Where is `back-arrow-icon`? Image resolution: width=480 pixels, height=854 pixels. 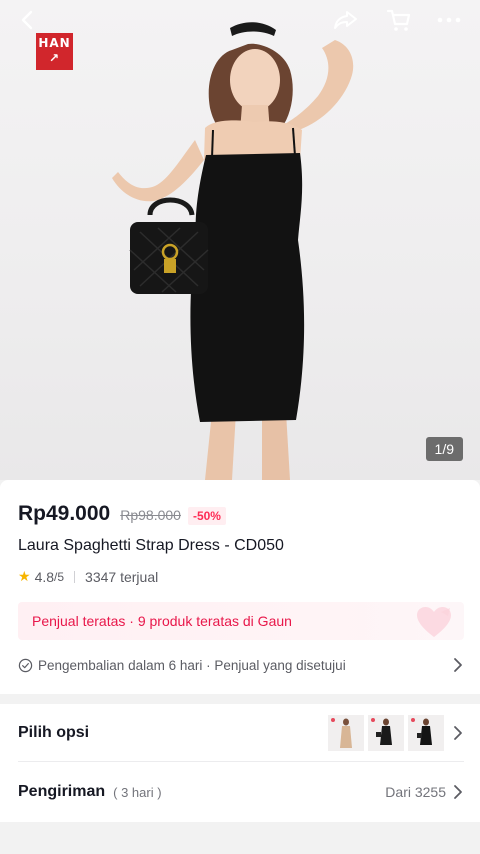
back-arrow-icon is located at coordinates (27, 20).